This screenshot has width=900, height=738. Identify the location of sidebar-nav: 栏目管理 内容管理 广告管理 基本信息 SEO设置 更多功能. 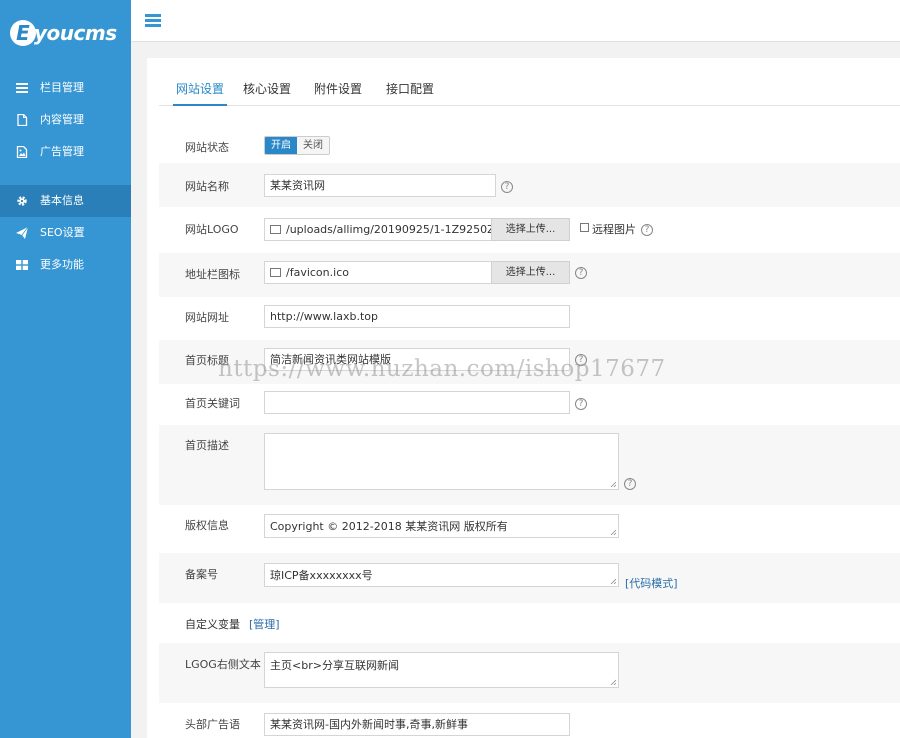
(65, 176).